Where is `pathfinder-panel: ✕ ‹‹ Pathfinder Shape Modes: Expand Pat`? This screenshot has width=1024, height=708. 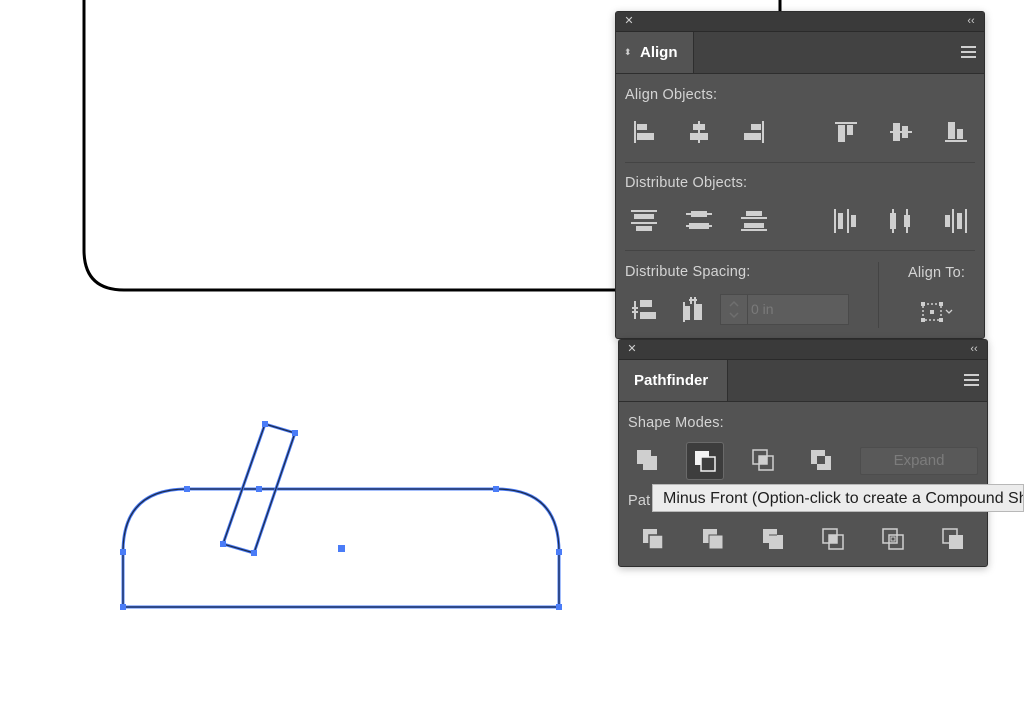 pathfinder-panel: ✕ ‹‹ Pathfinder Shape Modes: Expand Pat is located at coordinates (803, 453).